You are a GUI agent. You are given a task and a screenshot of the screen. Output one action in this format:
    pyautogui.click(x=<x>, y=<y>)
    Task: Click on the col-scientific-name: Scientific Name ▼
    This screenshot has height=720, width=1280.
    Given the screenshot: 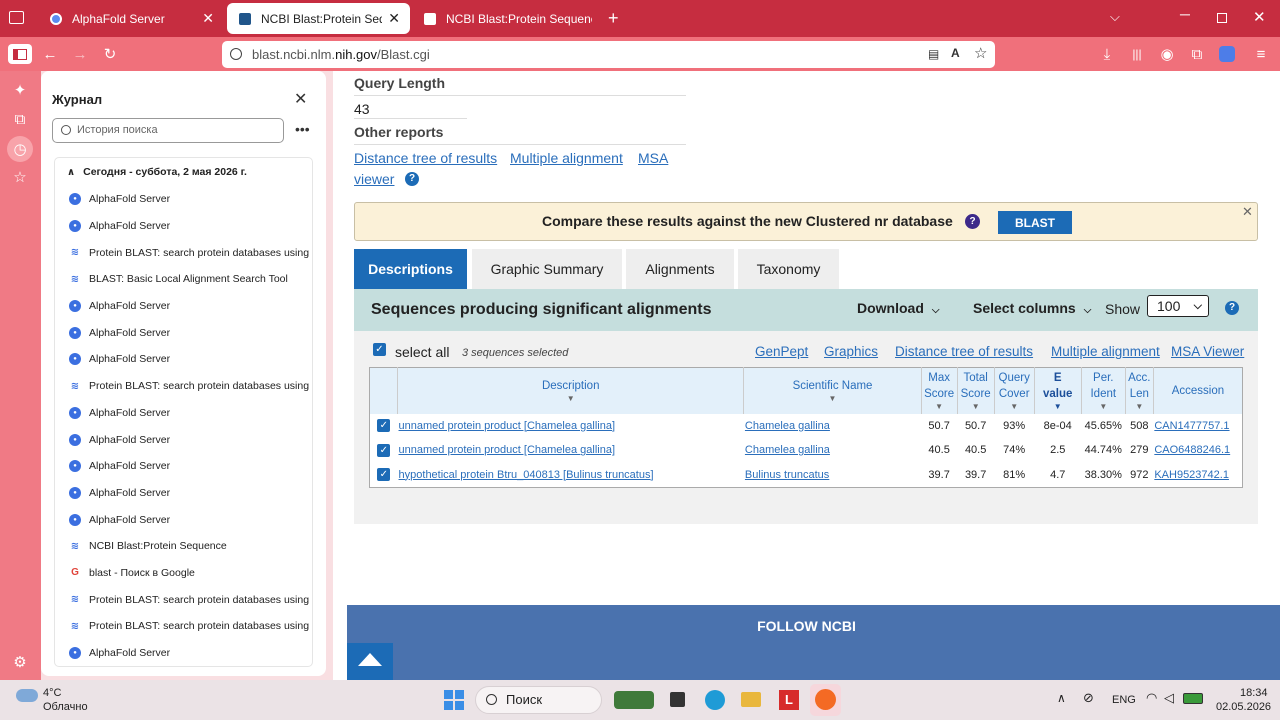 What is the action you would take?
    pyautogui.click(x=832, y=390)
    